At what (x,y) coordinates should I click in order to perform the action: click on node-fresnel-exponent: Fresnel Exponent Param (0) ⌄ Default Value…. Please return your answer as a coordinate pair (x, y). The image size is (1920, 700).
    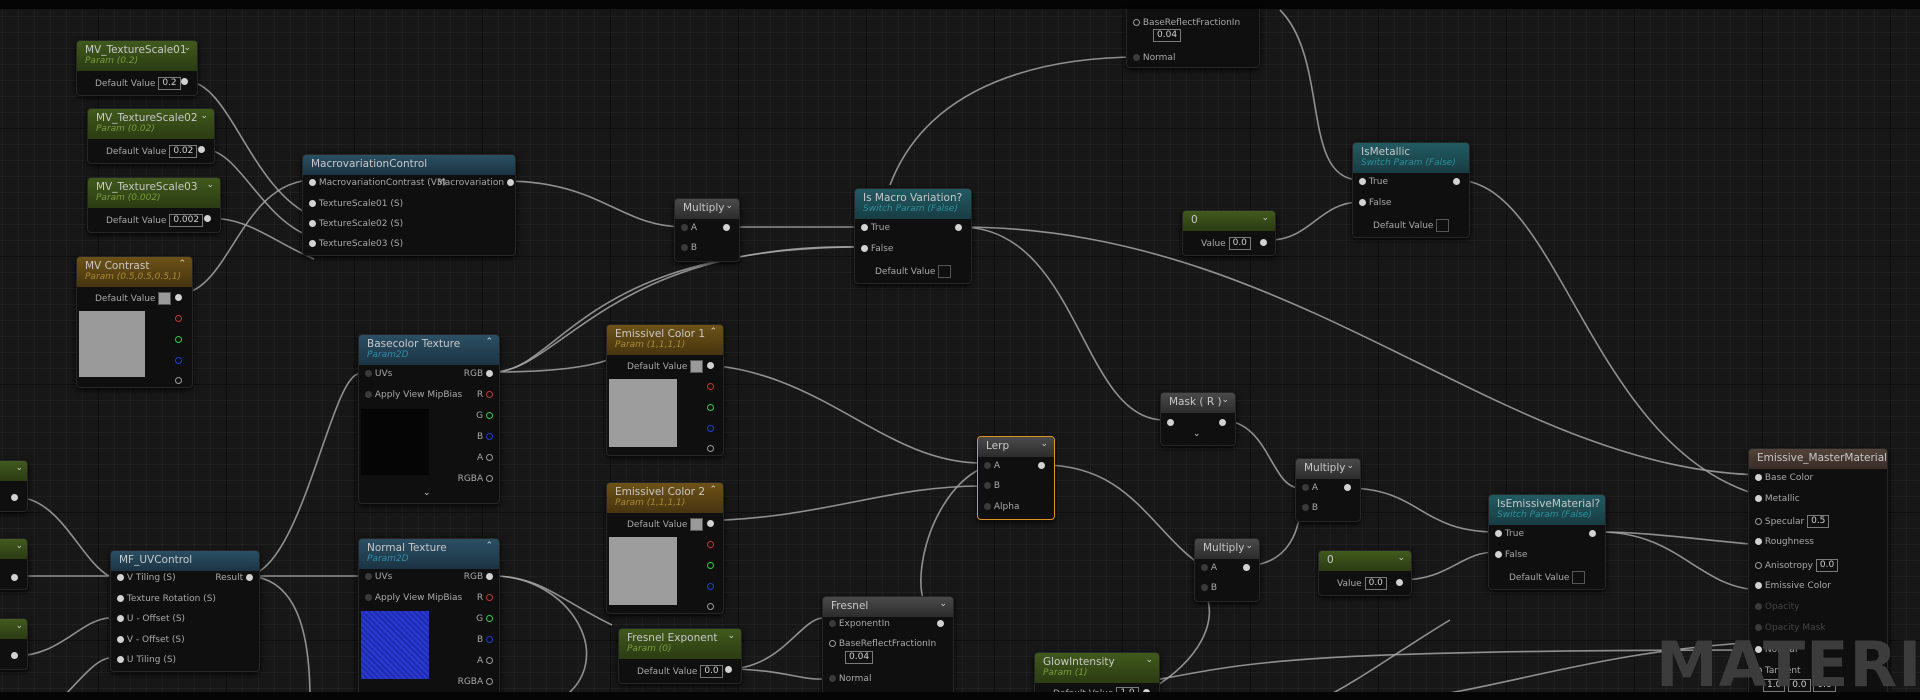
    Looking at the image, I should click on (680, 656).